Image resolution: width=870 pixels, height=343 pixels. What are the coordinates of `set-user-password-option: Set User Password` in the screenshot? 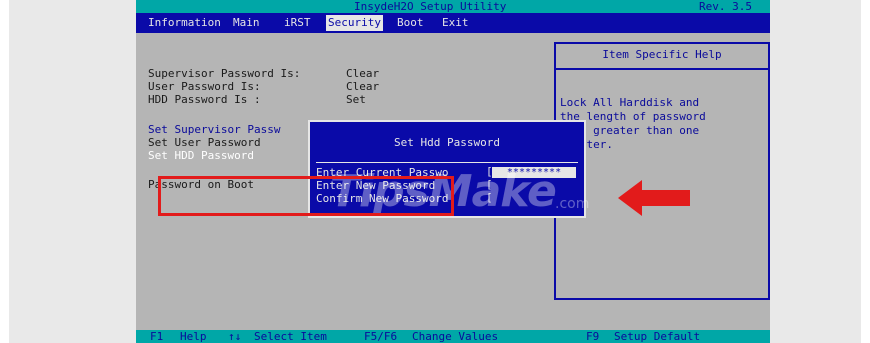 It's located at (204, 142).